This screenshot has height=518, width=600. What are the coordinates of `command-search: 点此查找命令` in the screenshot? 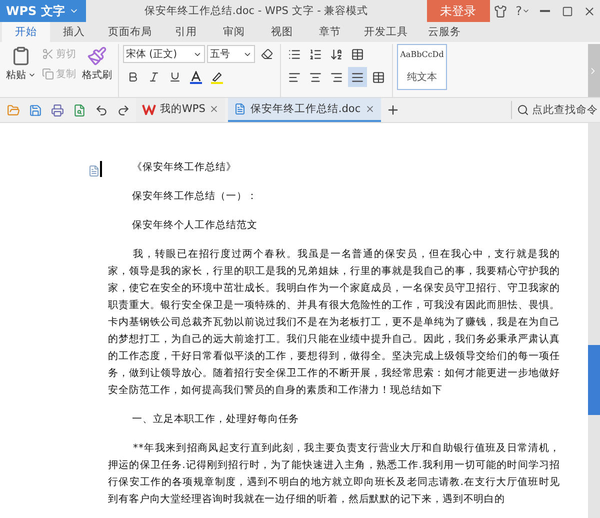 It's located at (555, 110).